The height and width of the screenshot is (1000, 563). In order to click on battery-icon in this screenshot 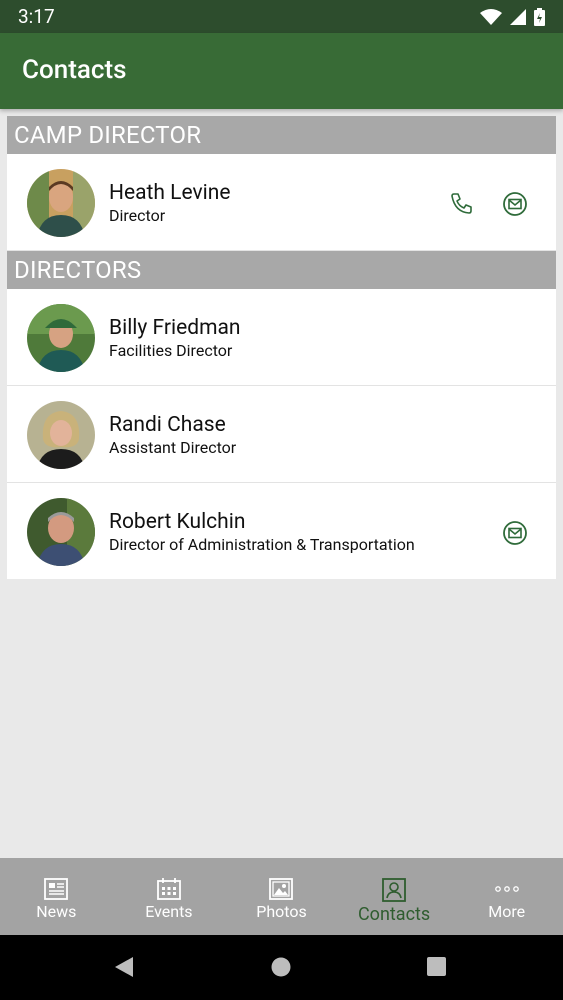, I will do `click(539, 16)`.